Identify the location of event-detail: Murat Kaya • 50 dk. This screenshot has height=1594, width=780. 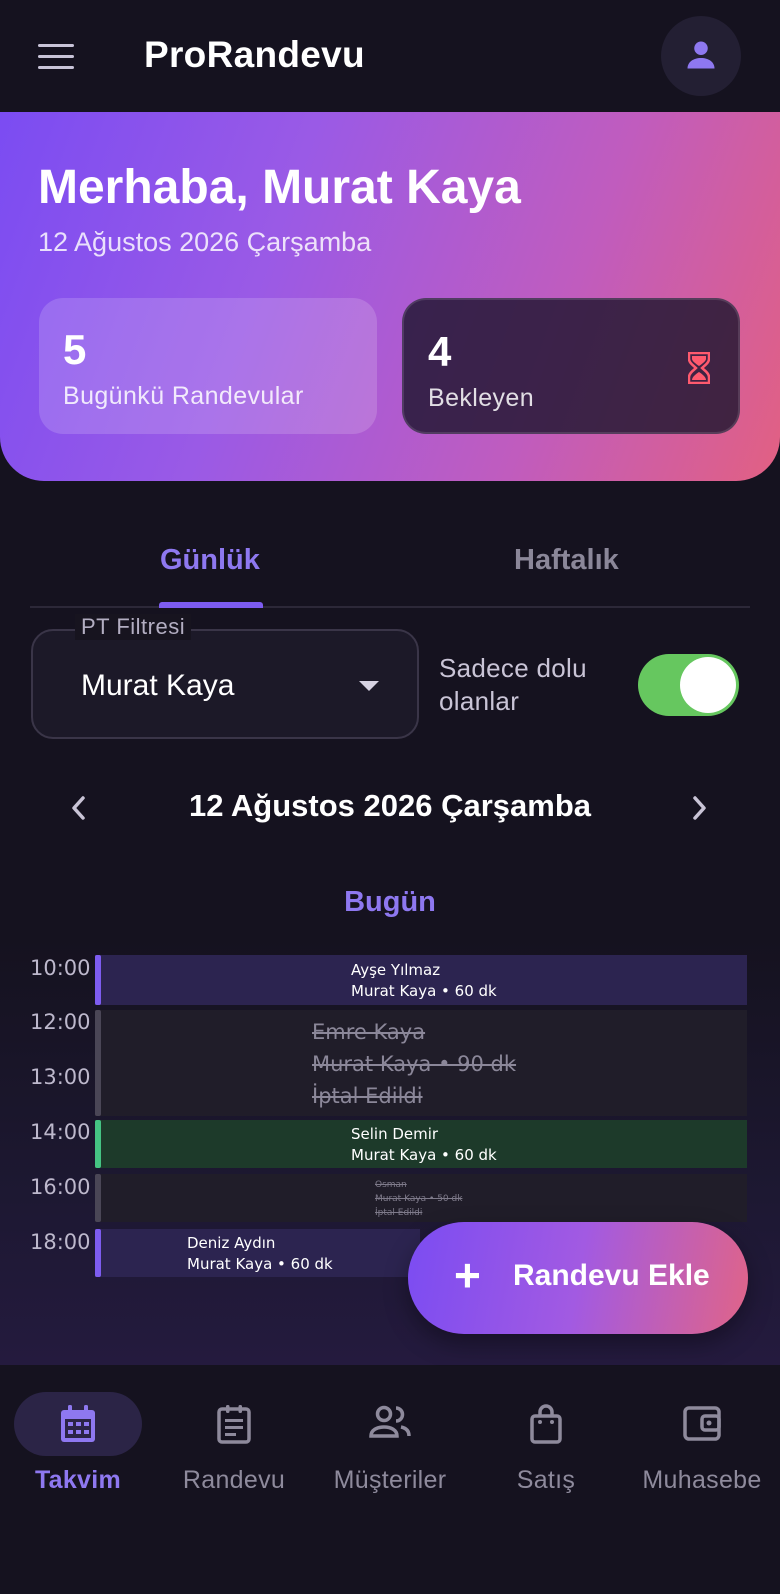
(419, 1199).